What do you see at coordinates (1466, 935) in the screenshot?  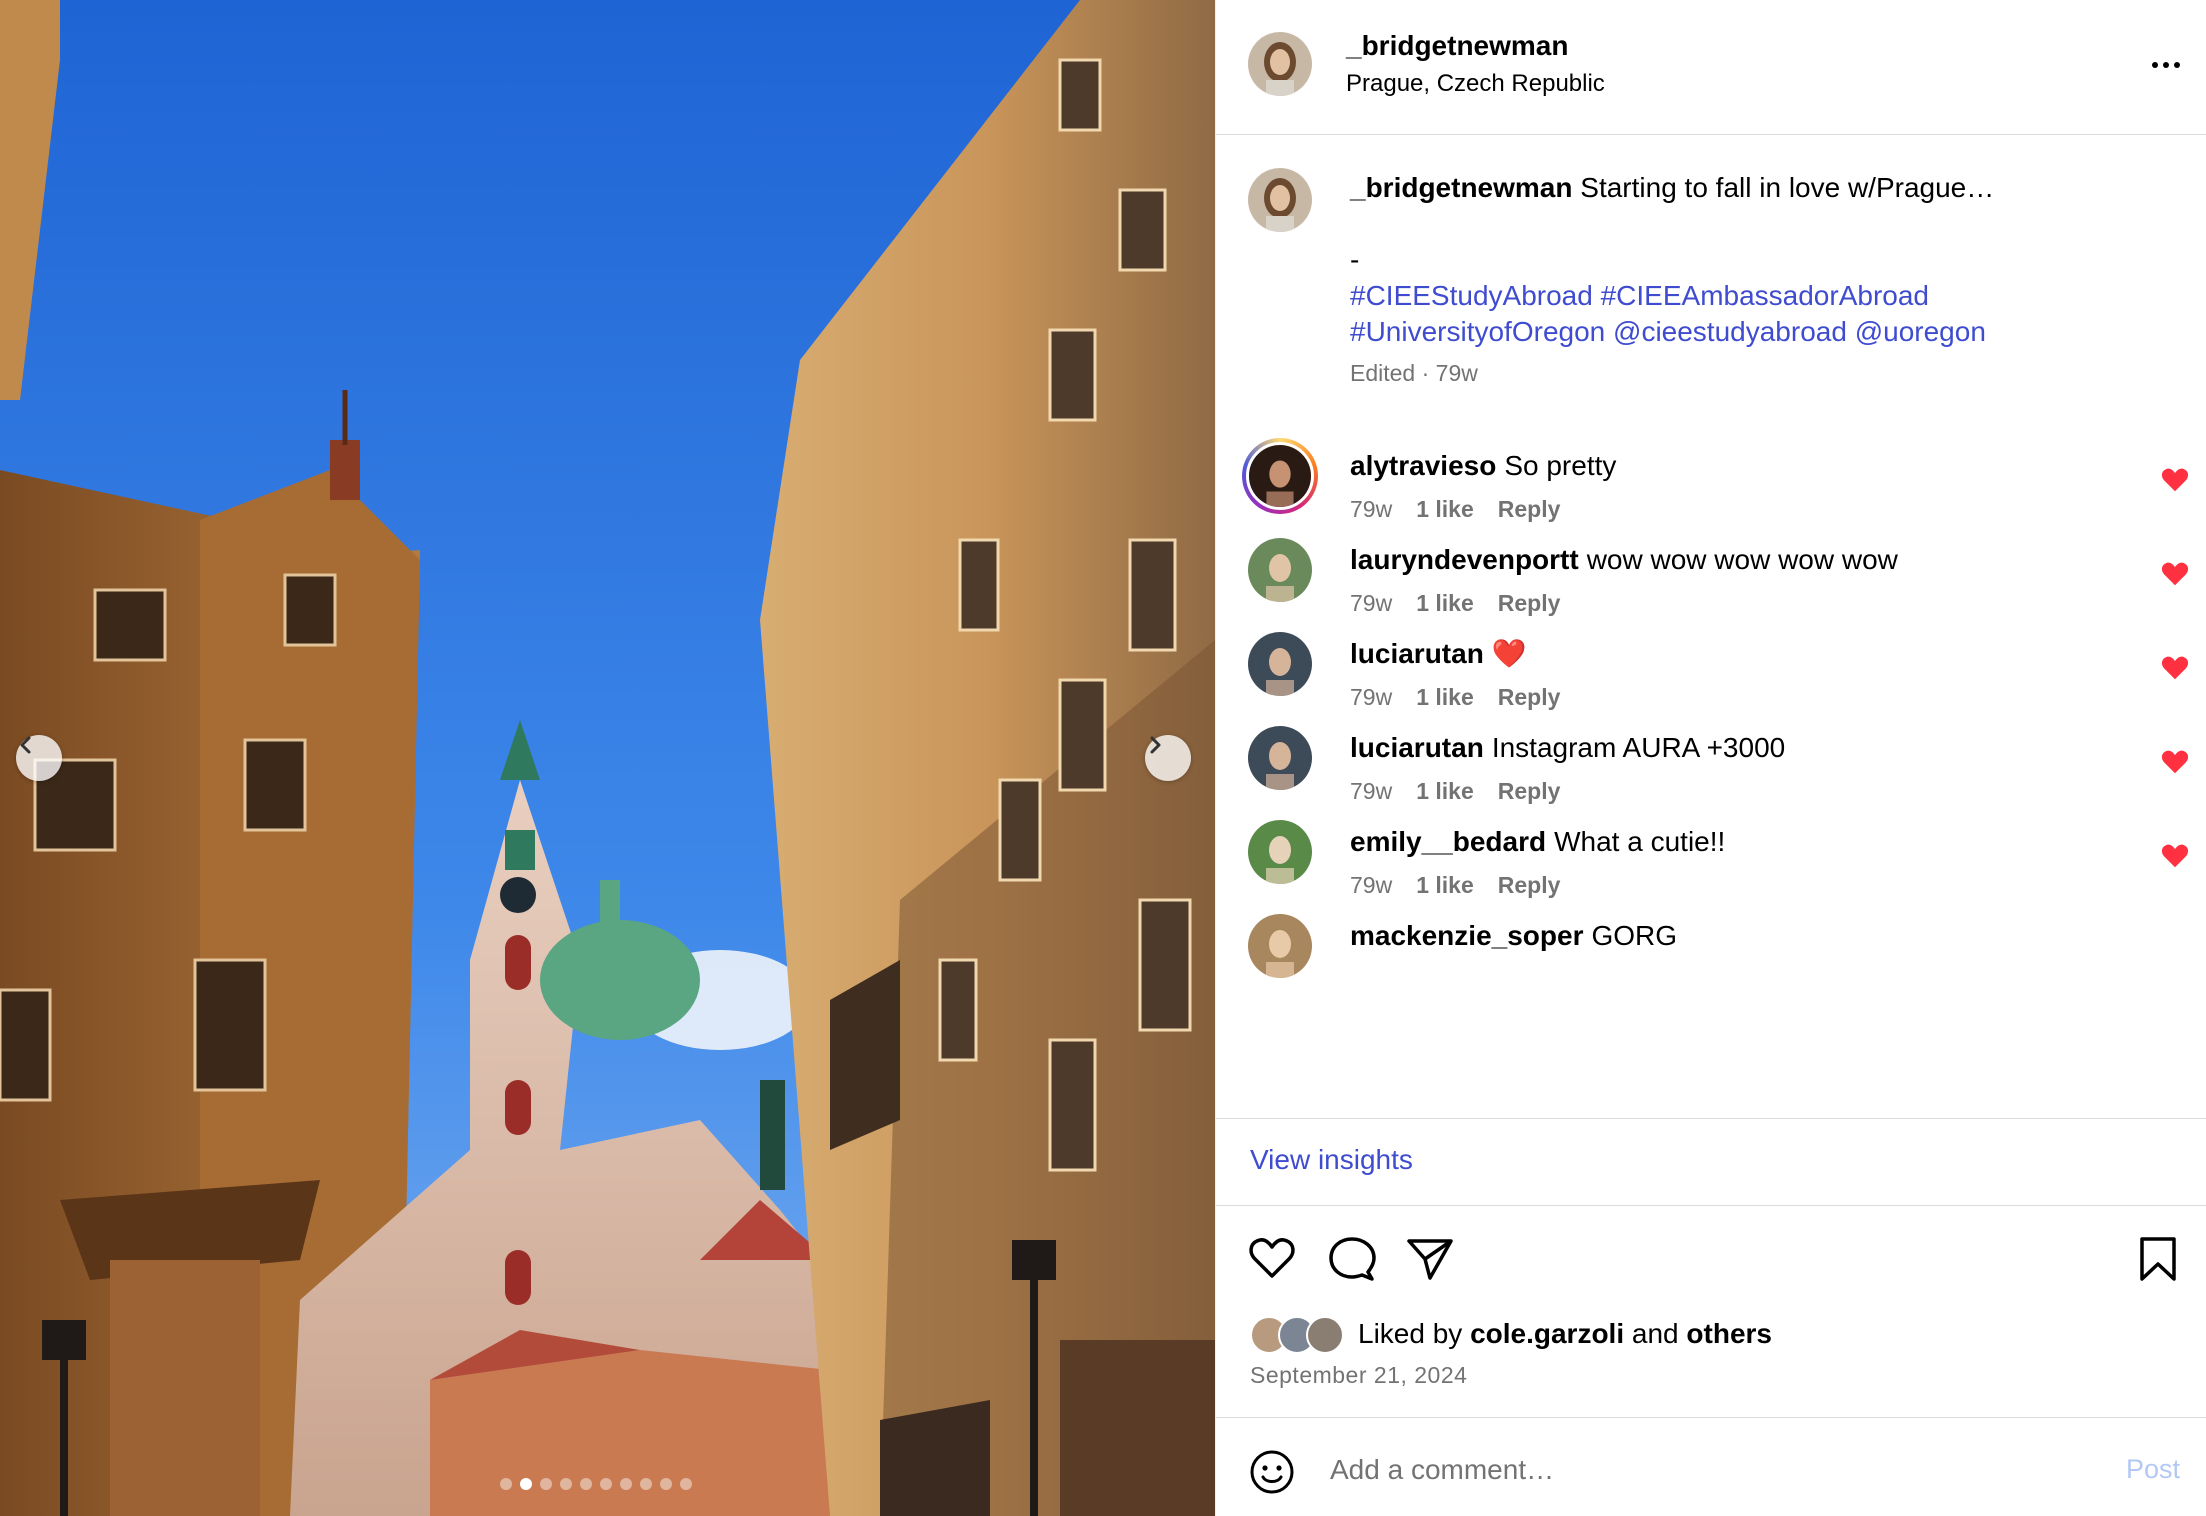 I see `comment-username: mackenzie_soper` at bounding box center [1466, 935].